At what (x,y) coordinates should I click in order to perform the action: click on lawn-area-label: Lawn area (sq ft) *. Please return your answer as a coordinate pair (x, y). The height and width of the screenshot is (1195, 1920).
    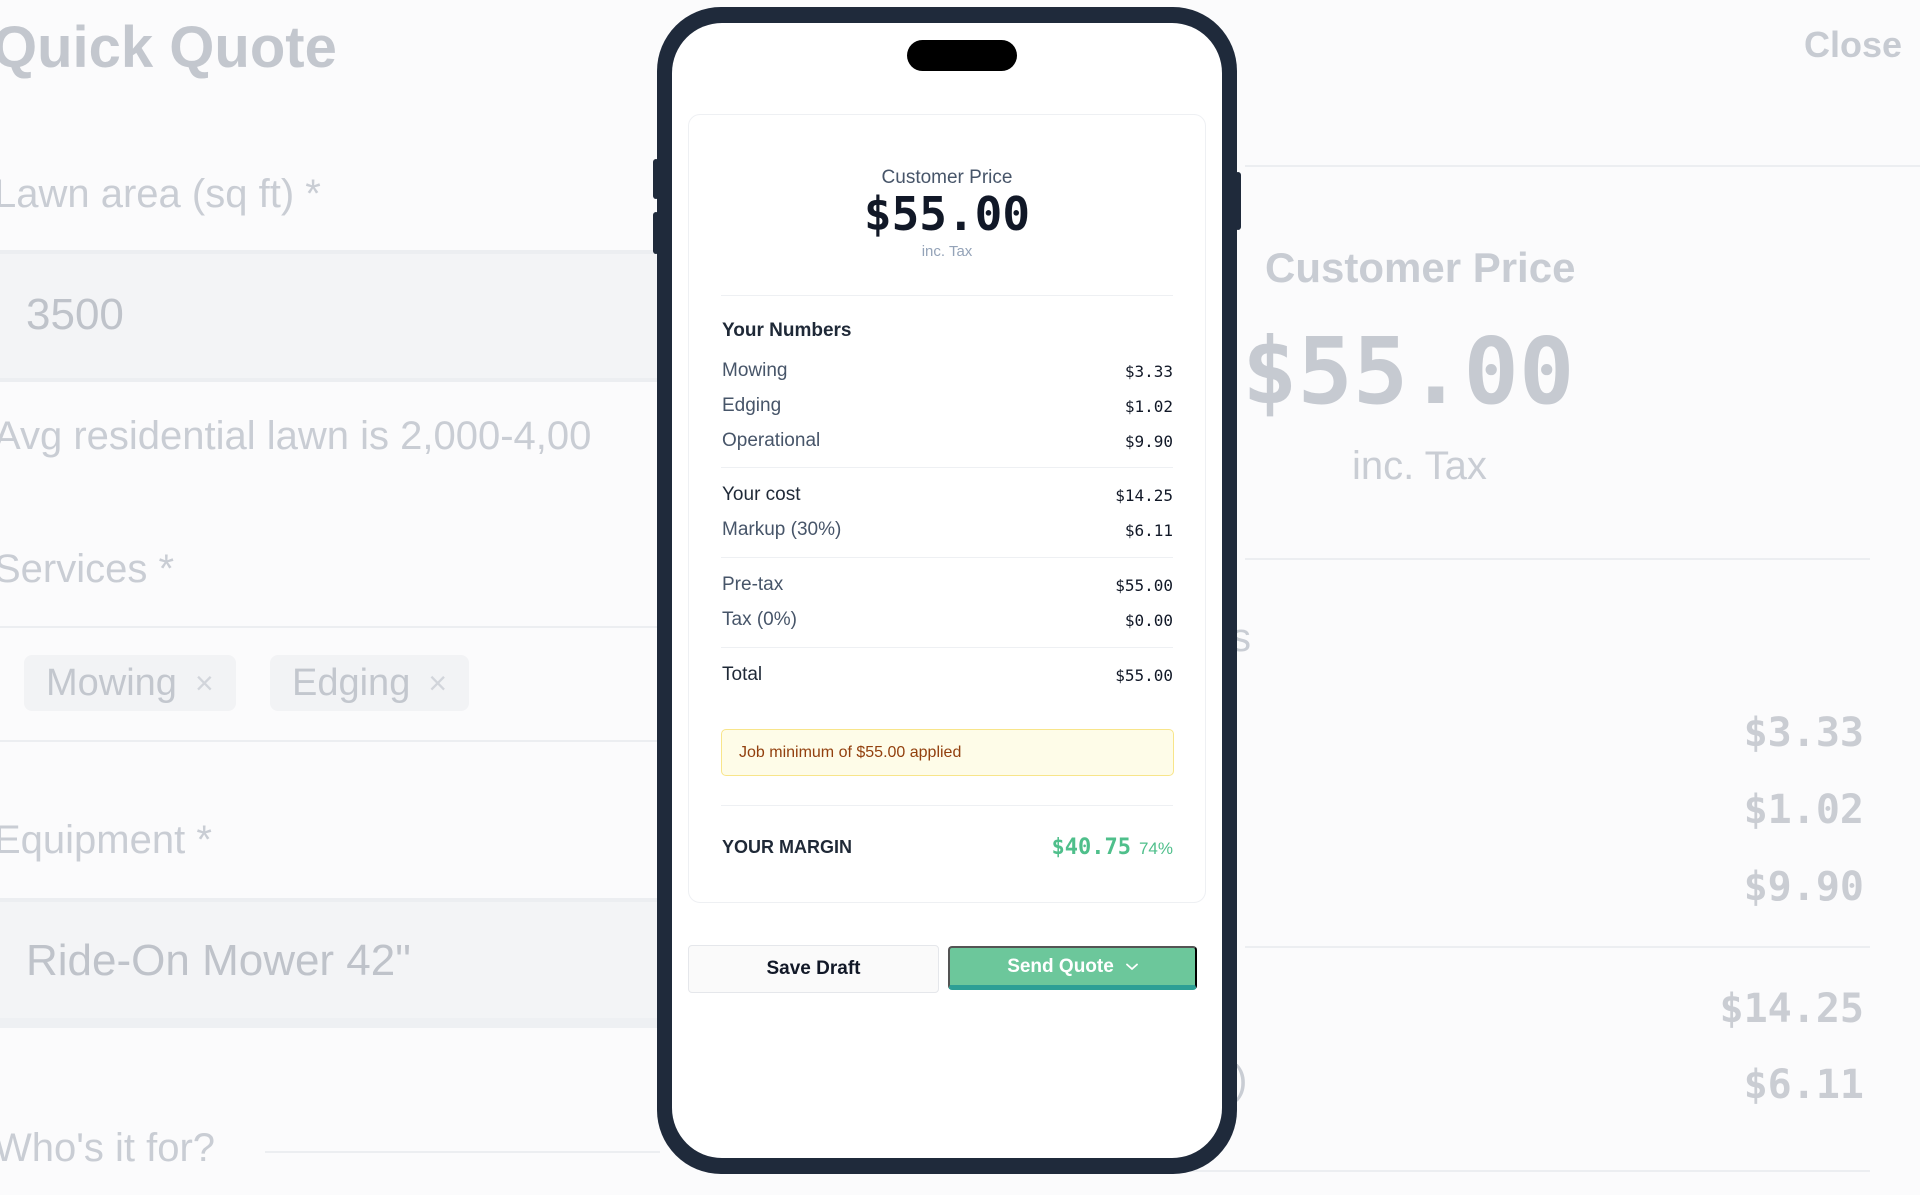
    Looking at the image, I should click on (160, 194).